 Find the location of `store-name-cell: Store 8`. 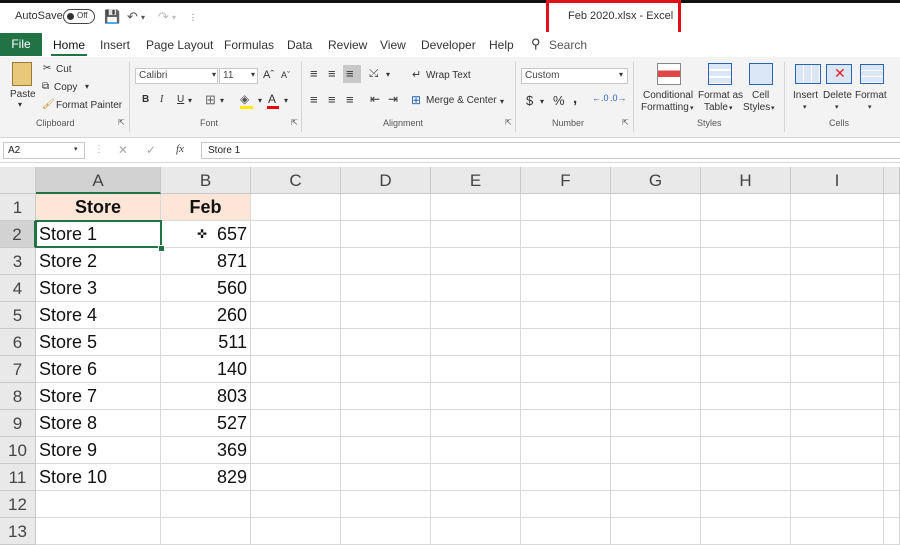

store-name-cell: Store 8 is located at coordinates (98, 423).